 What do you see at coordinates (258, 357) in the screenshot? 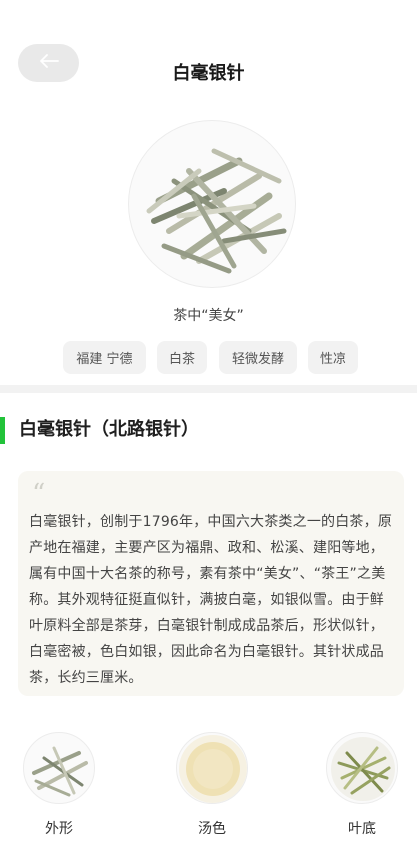
I see `tag-fermentation: 轻微发酵` at bounding box center [258, 357].